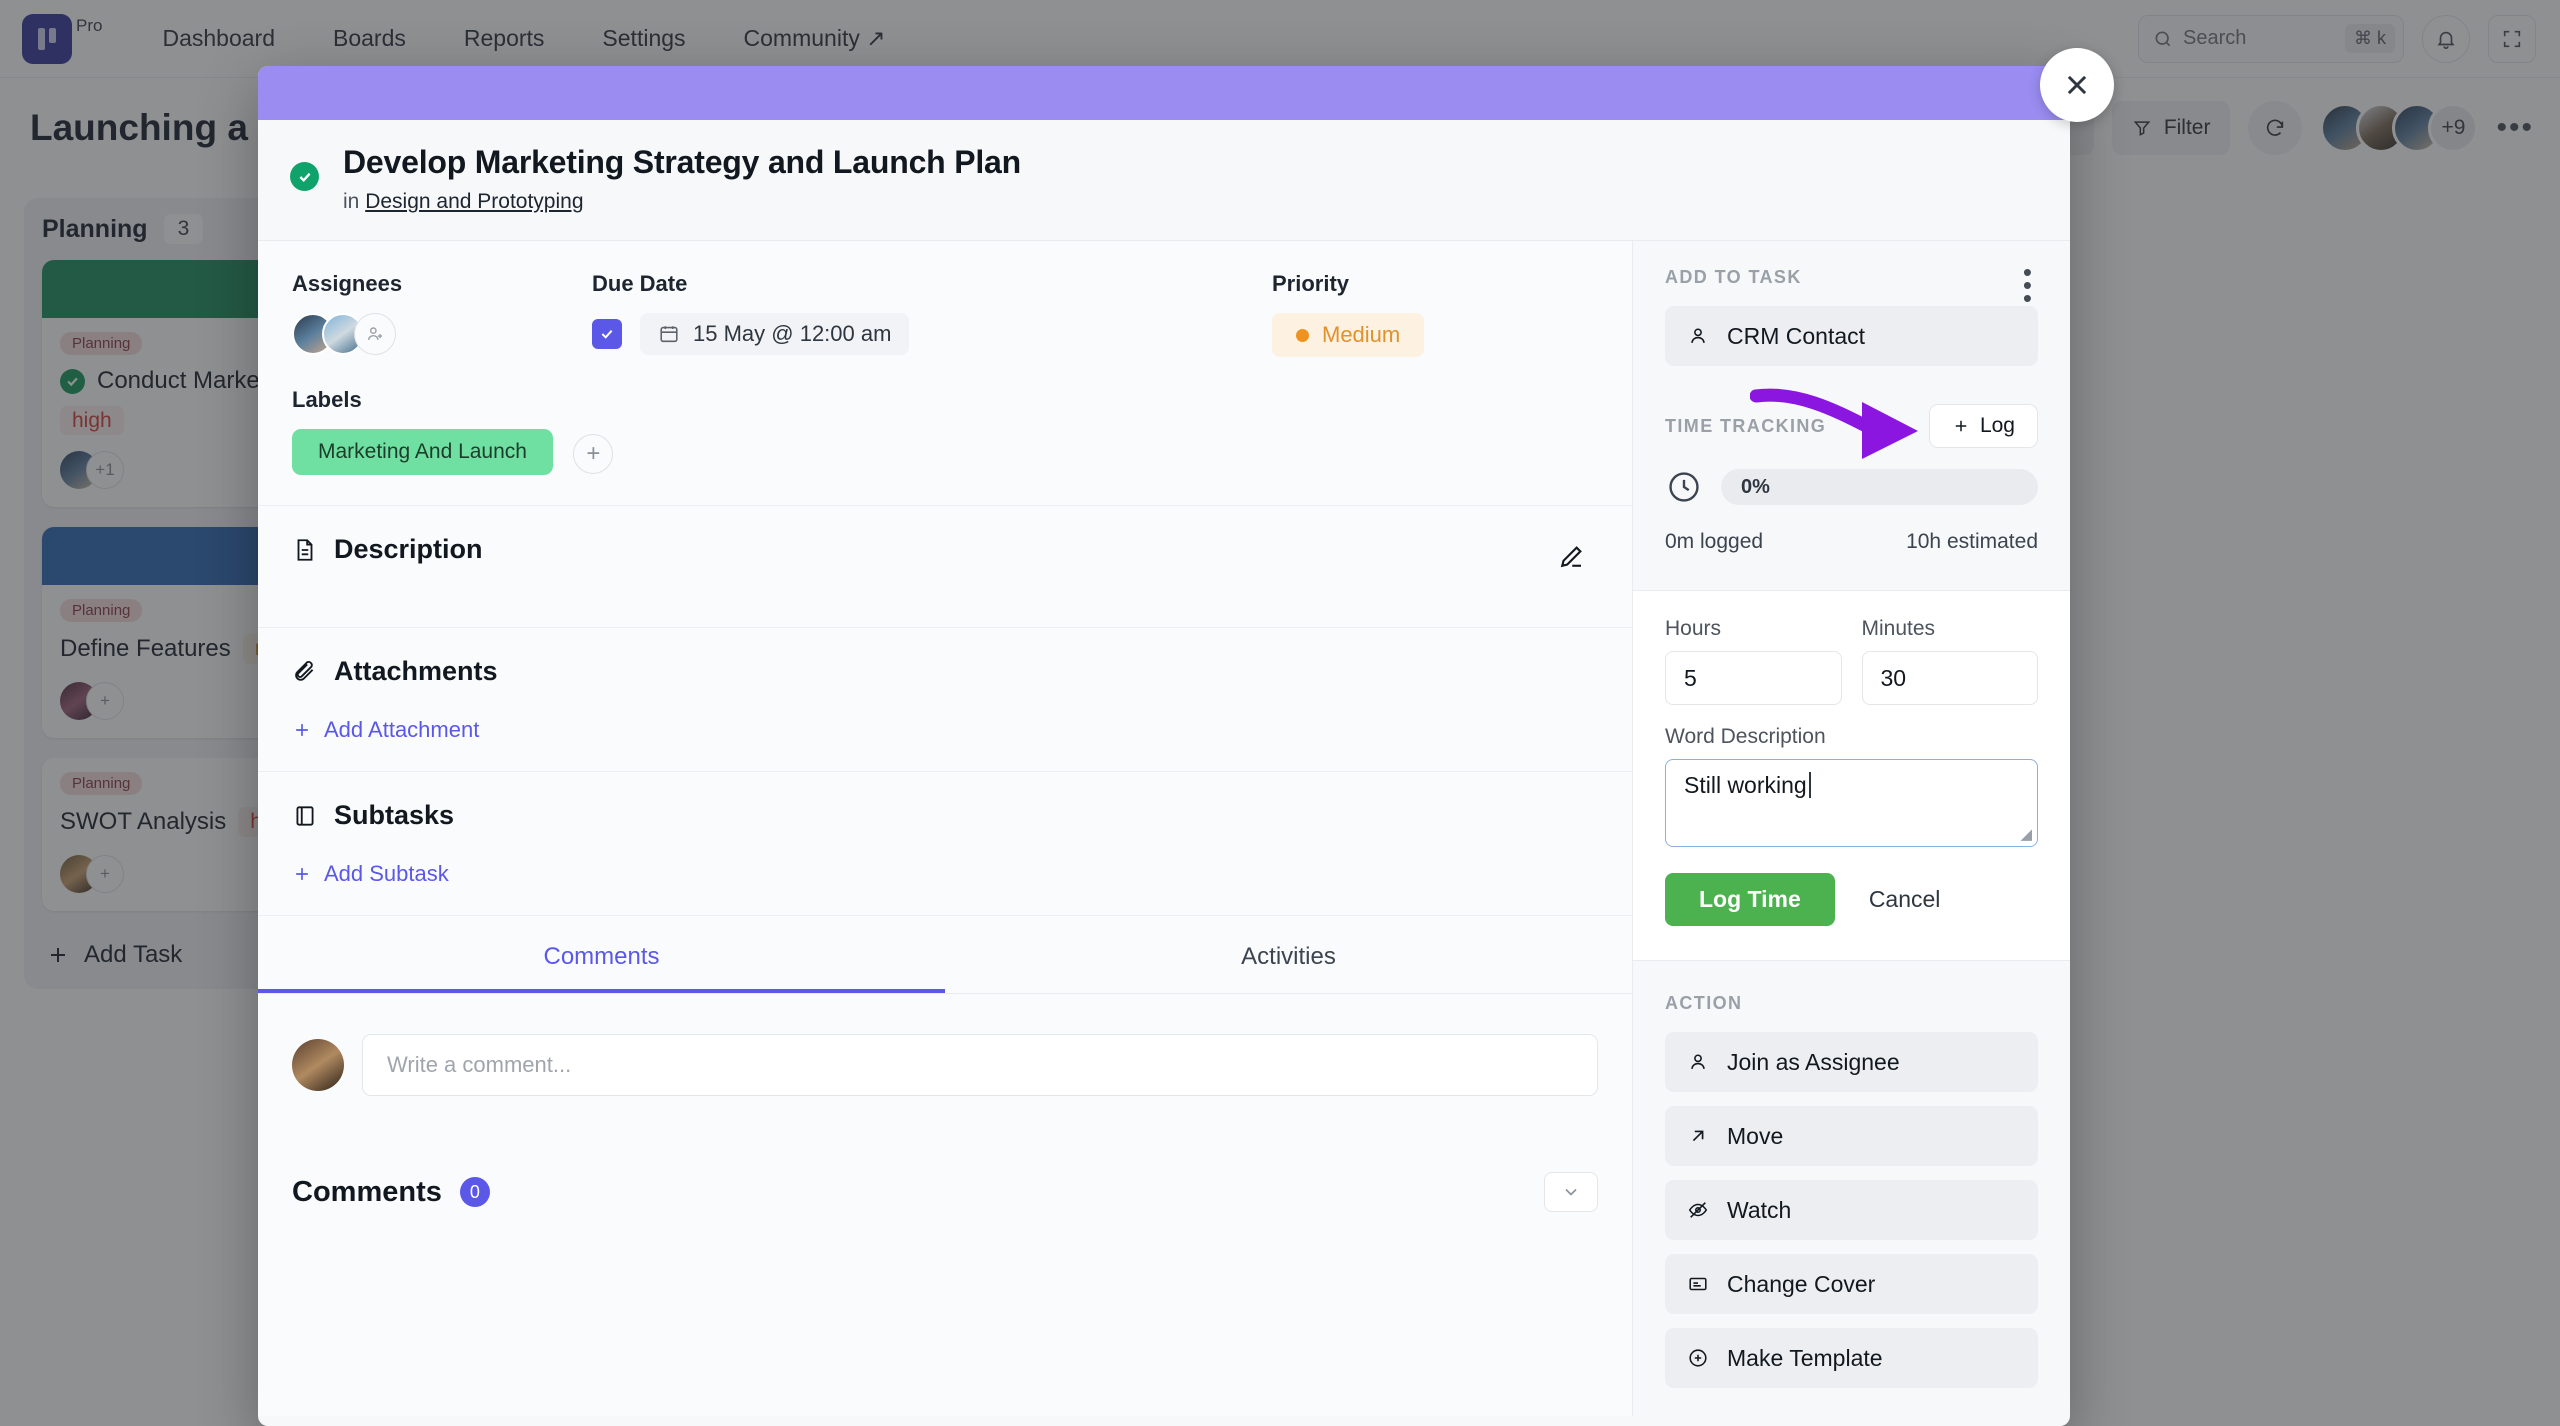  I want to click on time-logged-text: 0m logged, so click(1714, 541).